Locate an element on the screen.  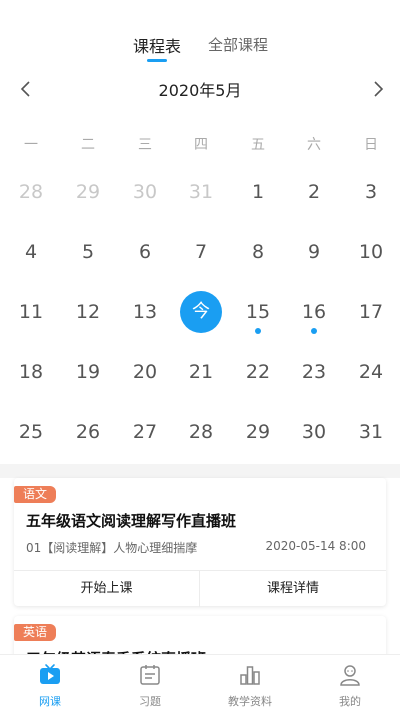
calendar-day: 20 is located at coordinates (145, 372).